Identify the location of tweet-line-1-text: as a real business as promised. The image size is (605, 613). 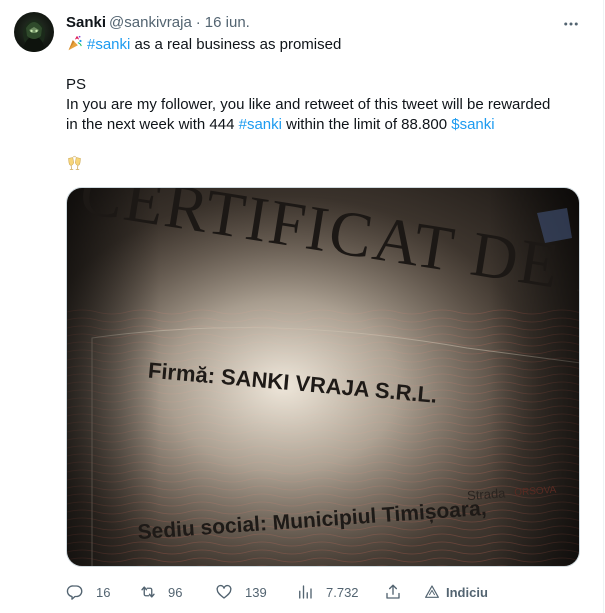
(236, 44).